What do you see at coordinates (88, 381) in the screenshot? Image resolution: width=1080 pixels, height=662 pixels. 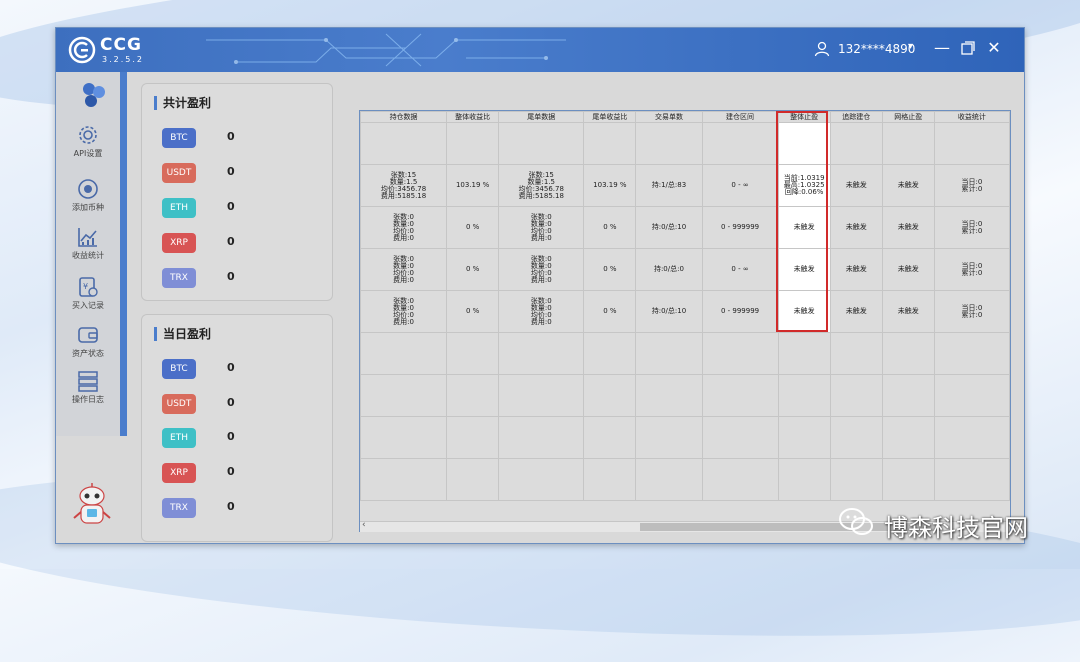 I see `log-icon` at bounding box center [88, 381].